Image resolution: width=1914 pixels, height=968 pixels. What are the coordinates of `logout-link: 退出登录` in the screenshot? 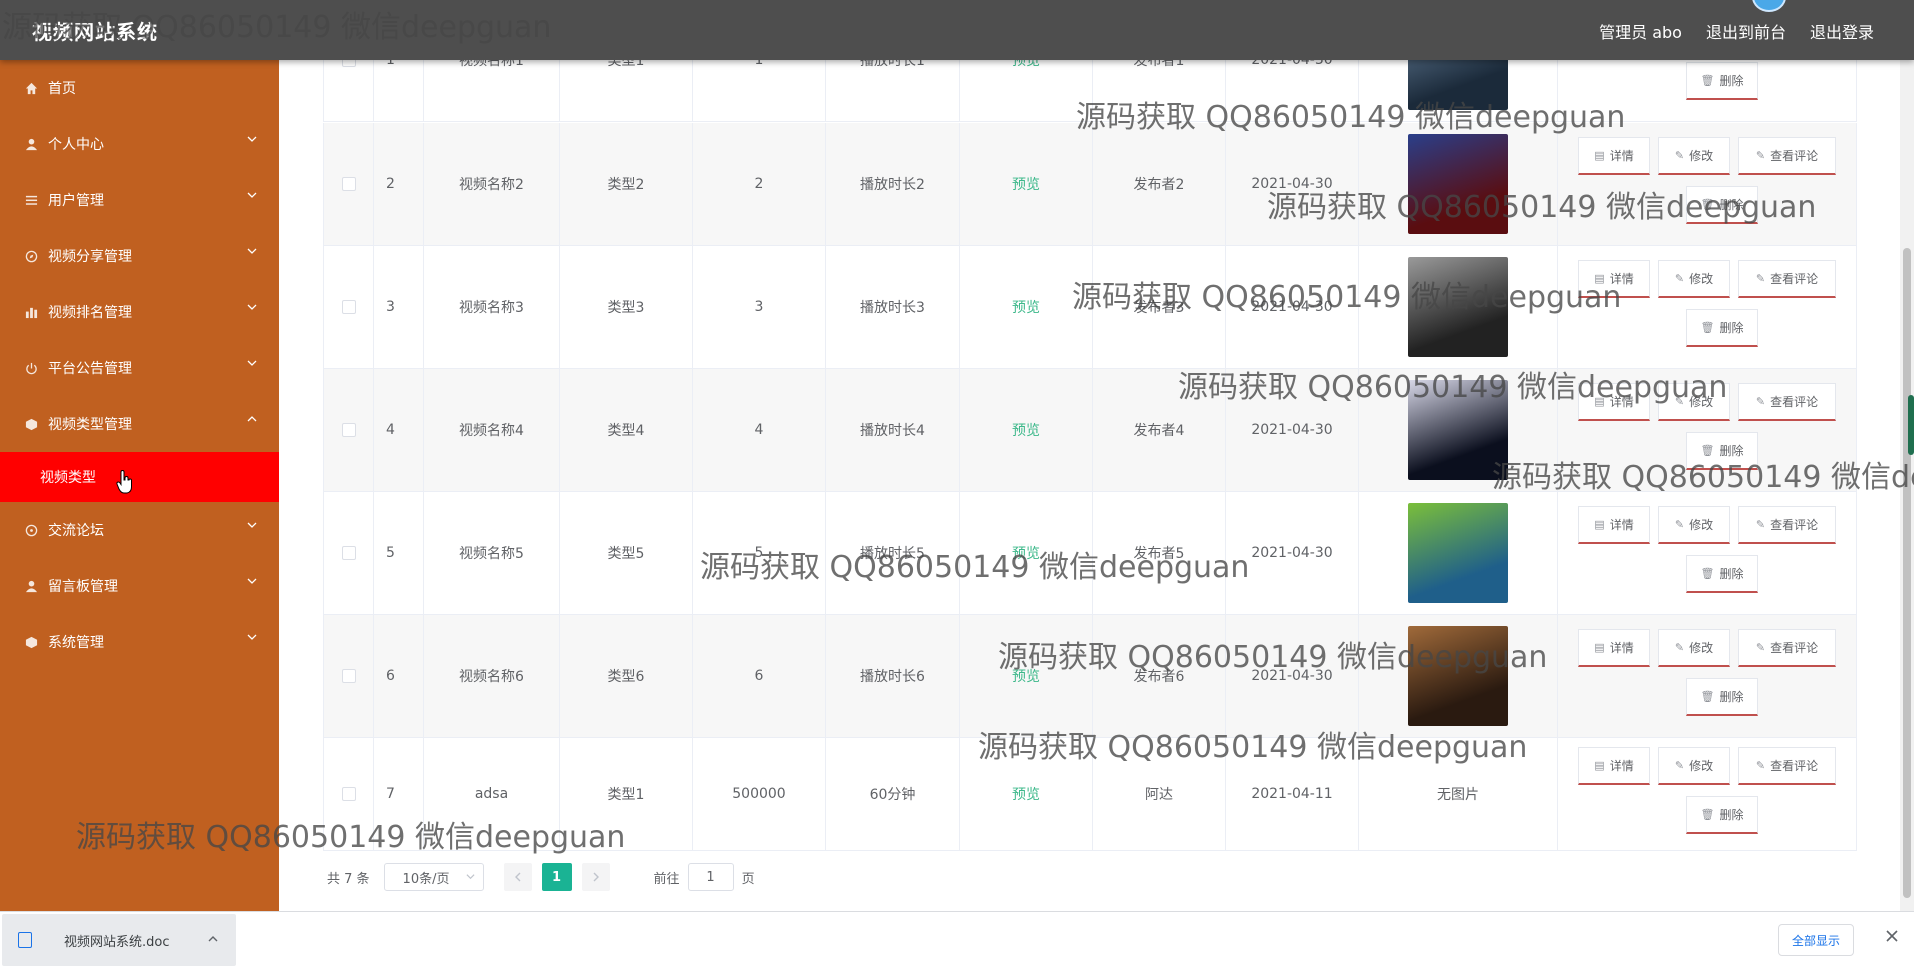 It's located at (1842, 31).